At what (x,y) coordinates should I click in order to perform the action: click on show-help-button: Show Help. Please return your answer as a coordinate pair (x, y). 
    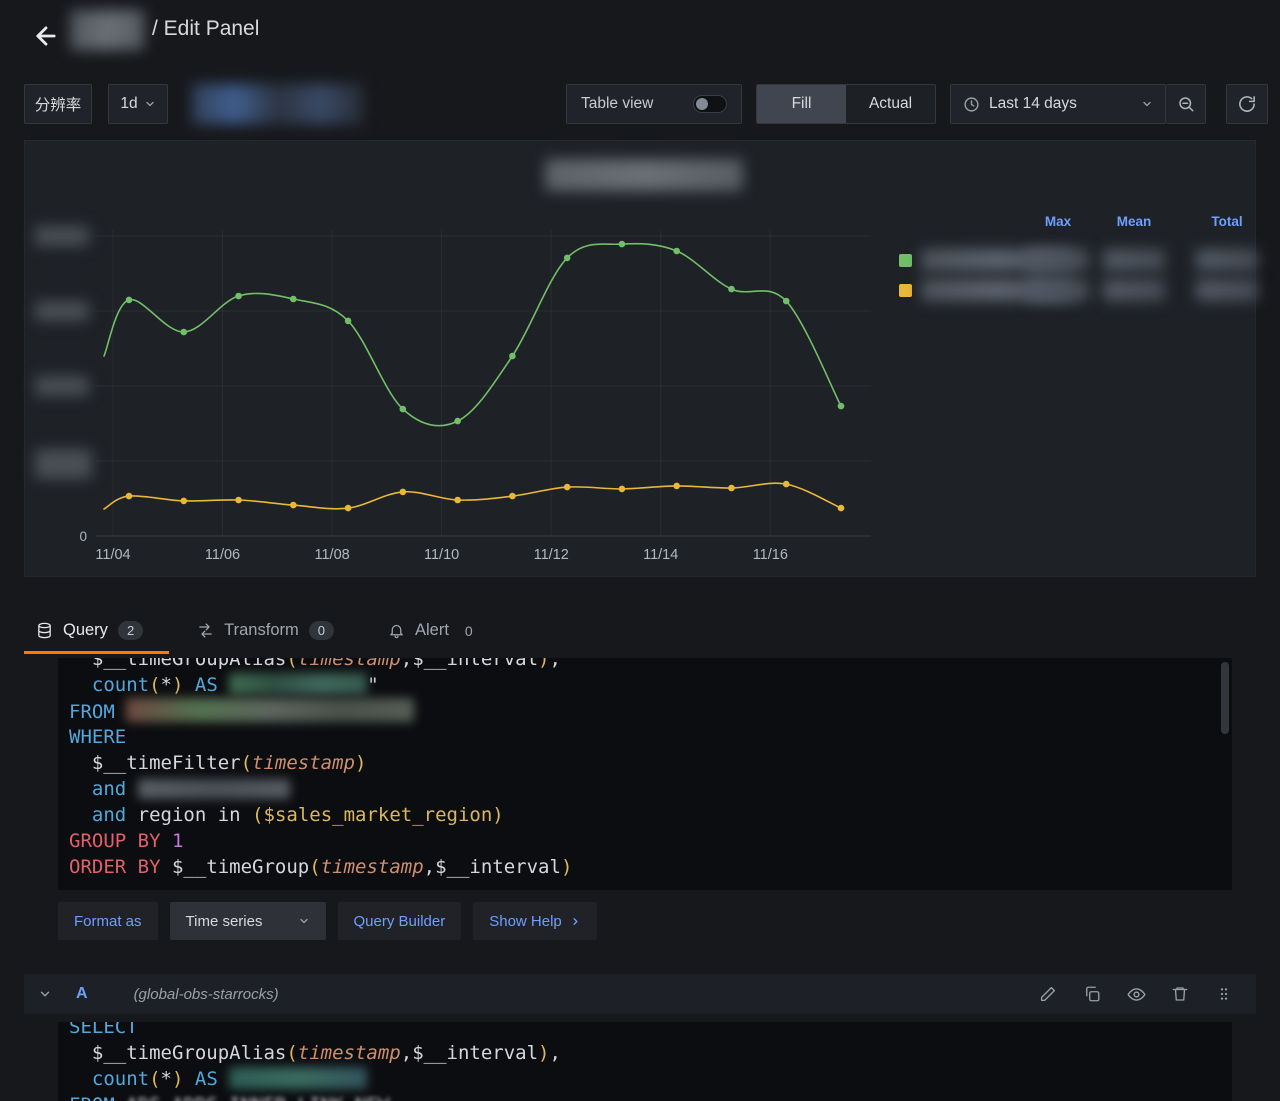
    Looking at the image, I should click on (535, 921).